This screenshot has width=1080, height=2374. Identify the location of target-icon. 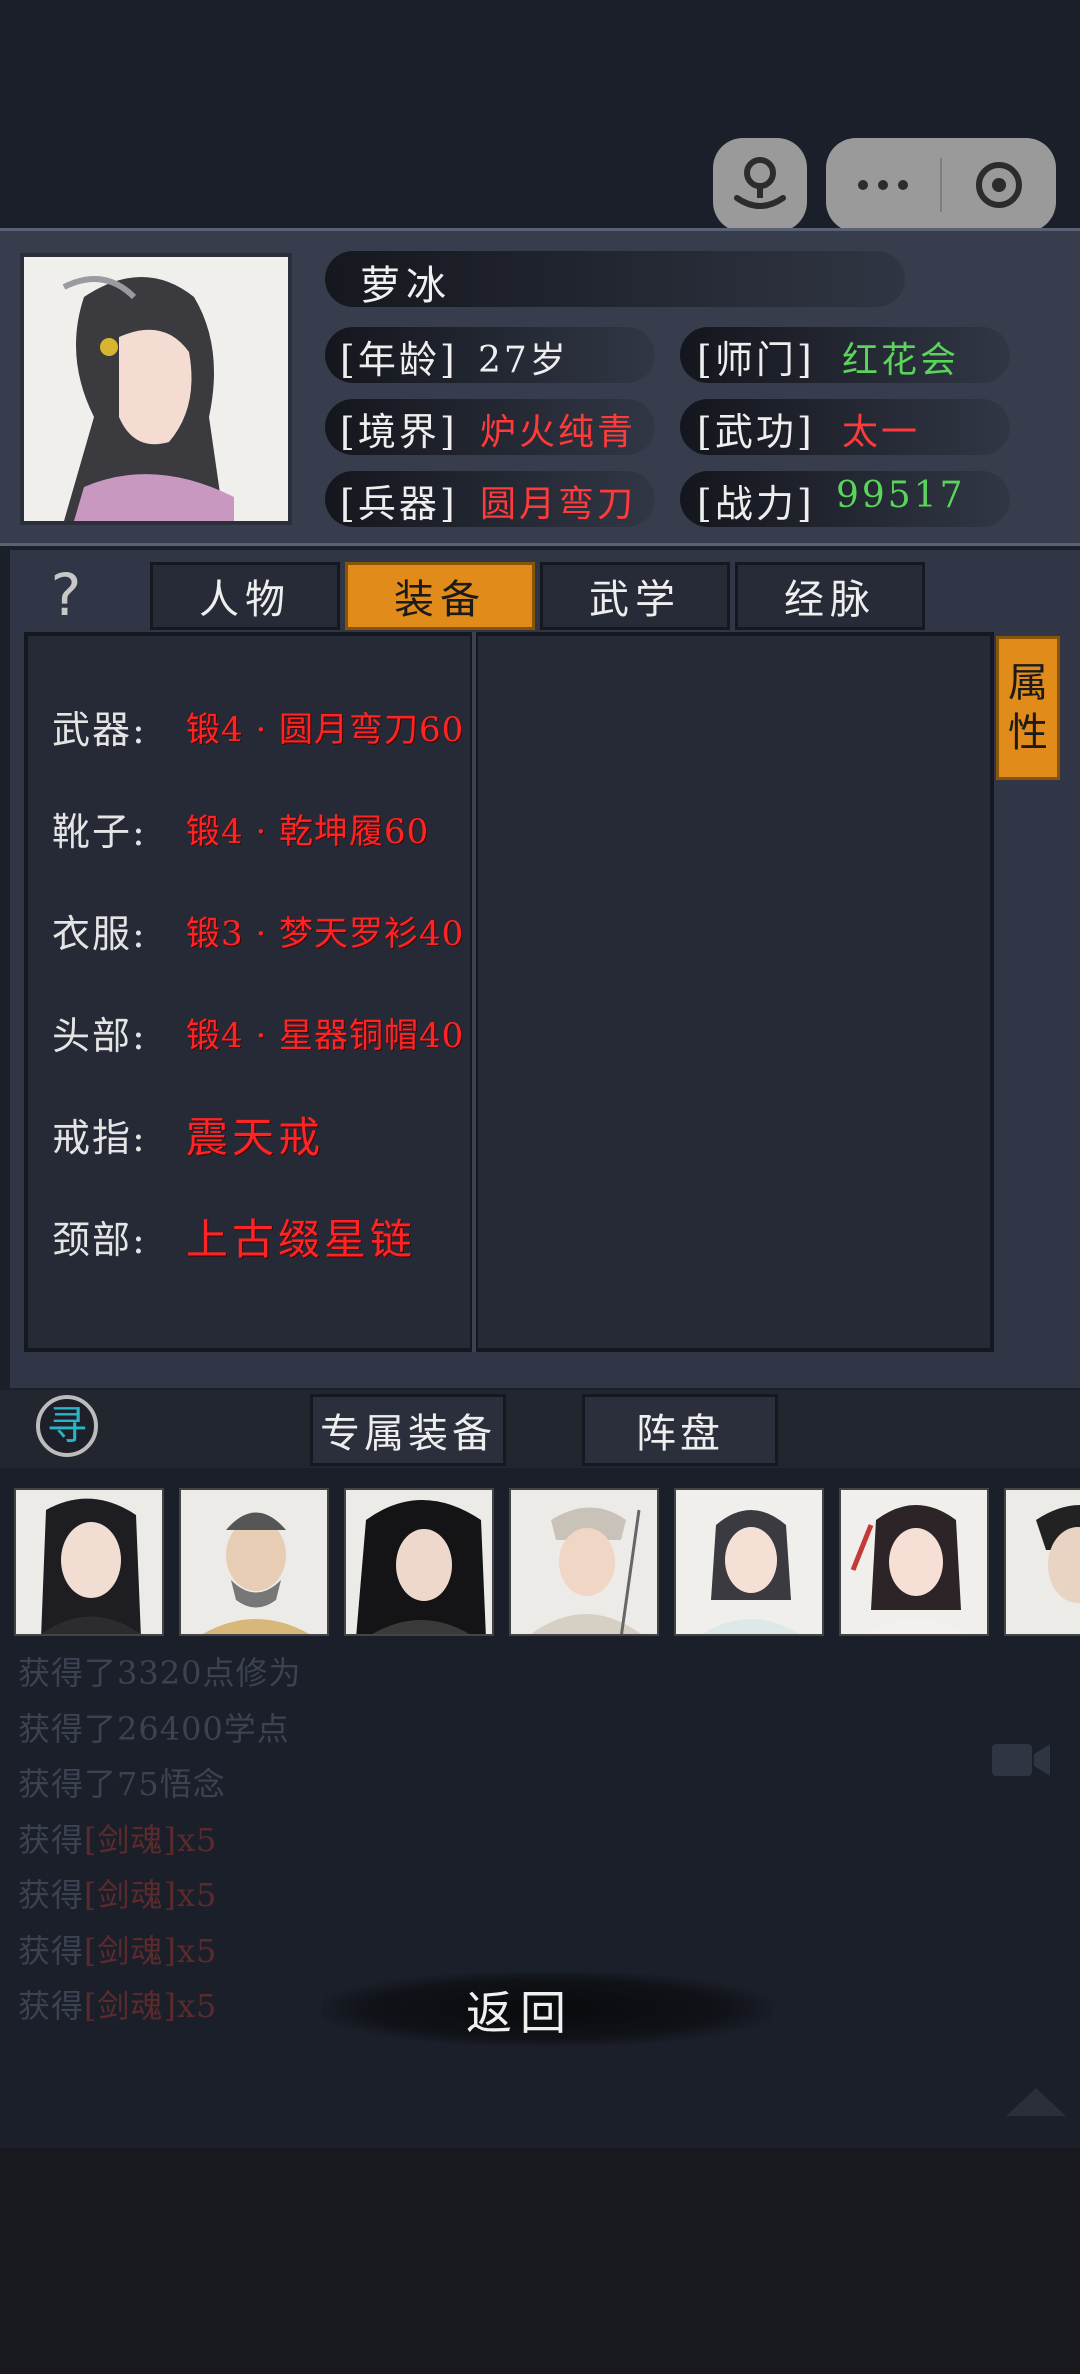
(999, 185).